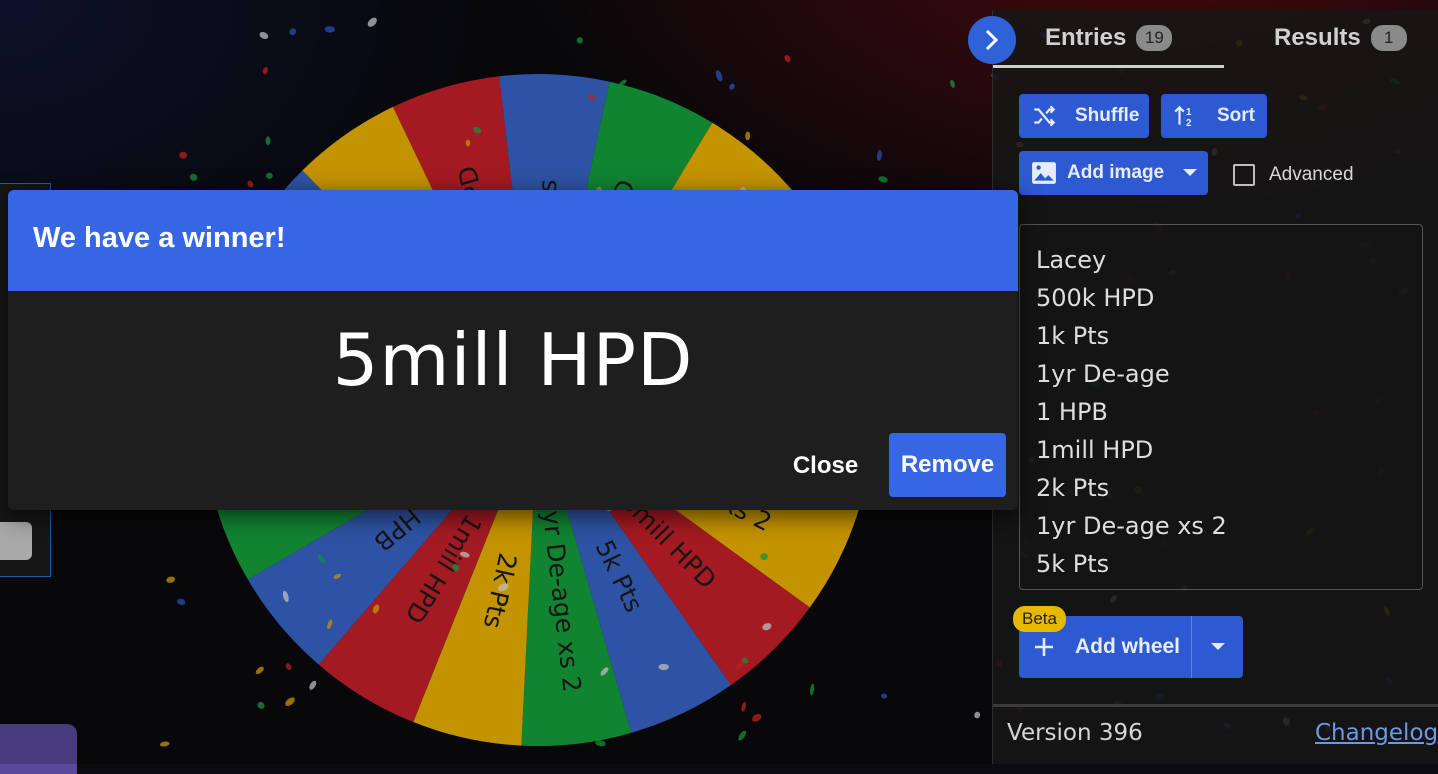 The image size is (1438, 774). Describe the element at coordinates (1215, 705) in the screenshot. I see `footer-divider` at that location.